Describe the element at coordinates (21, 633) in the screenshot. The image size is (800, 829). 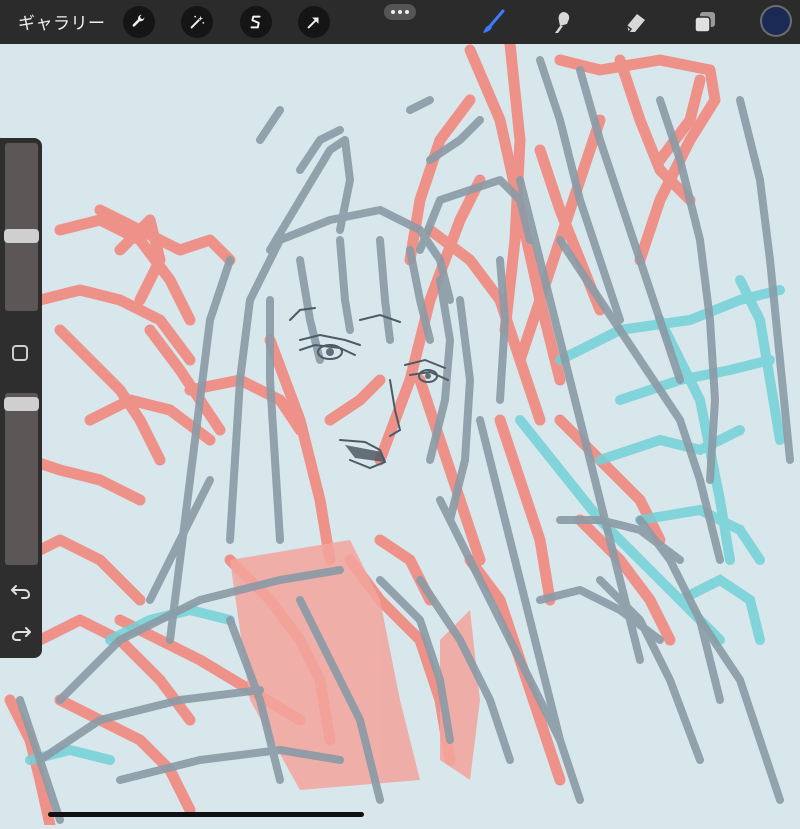
I see `redo-icon` at that location.